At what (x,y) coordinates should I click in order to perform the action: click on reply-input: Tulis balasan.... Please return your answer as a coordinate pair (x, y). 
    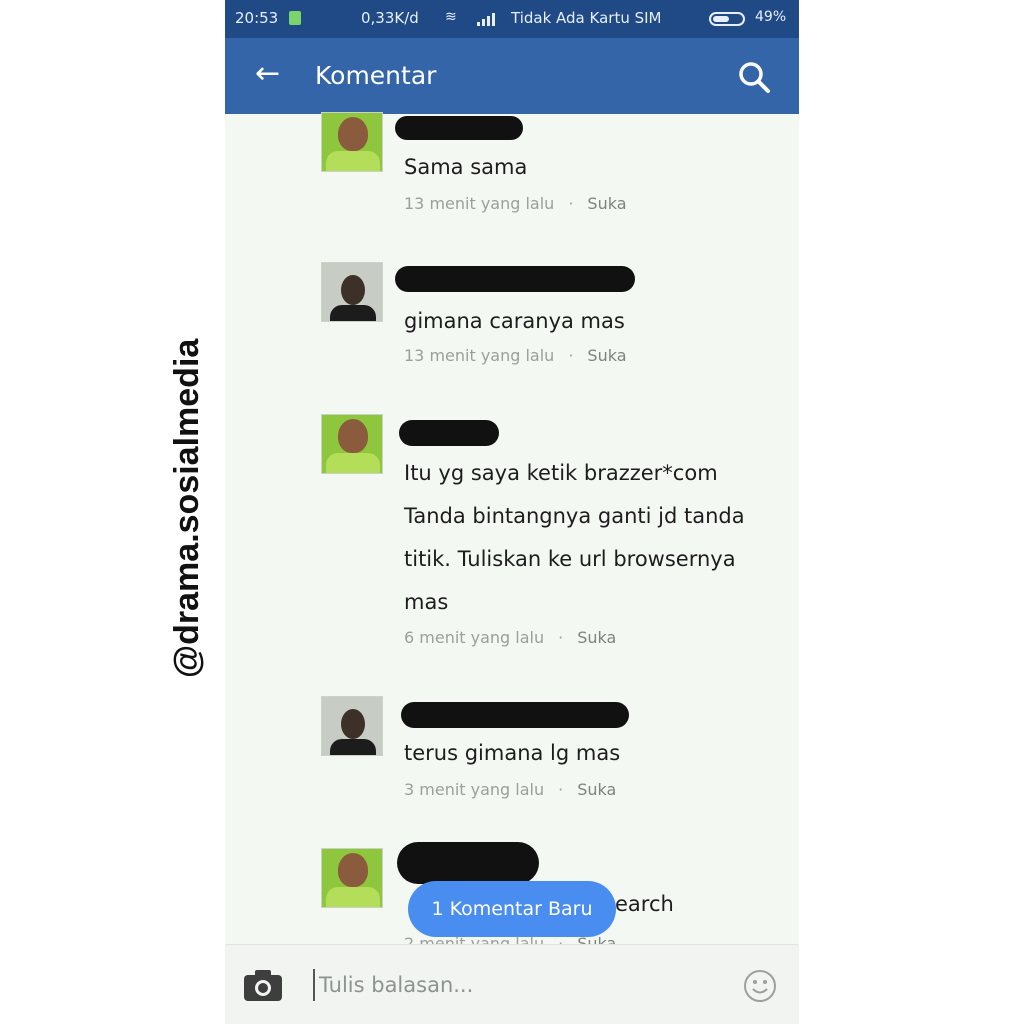
    Looking at the image, I should click on (486, 985).